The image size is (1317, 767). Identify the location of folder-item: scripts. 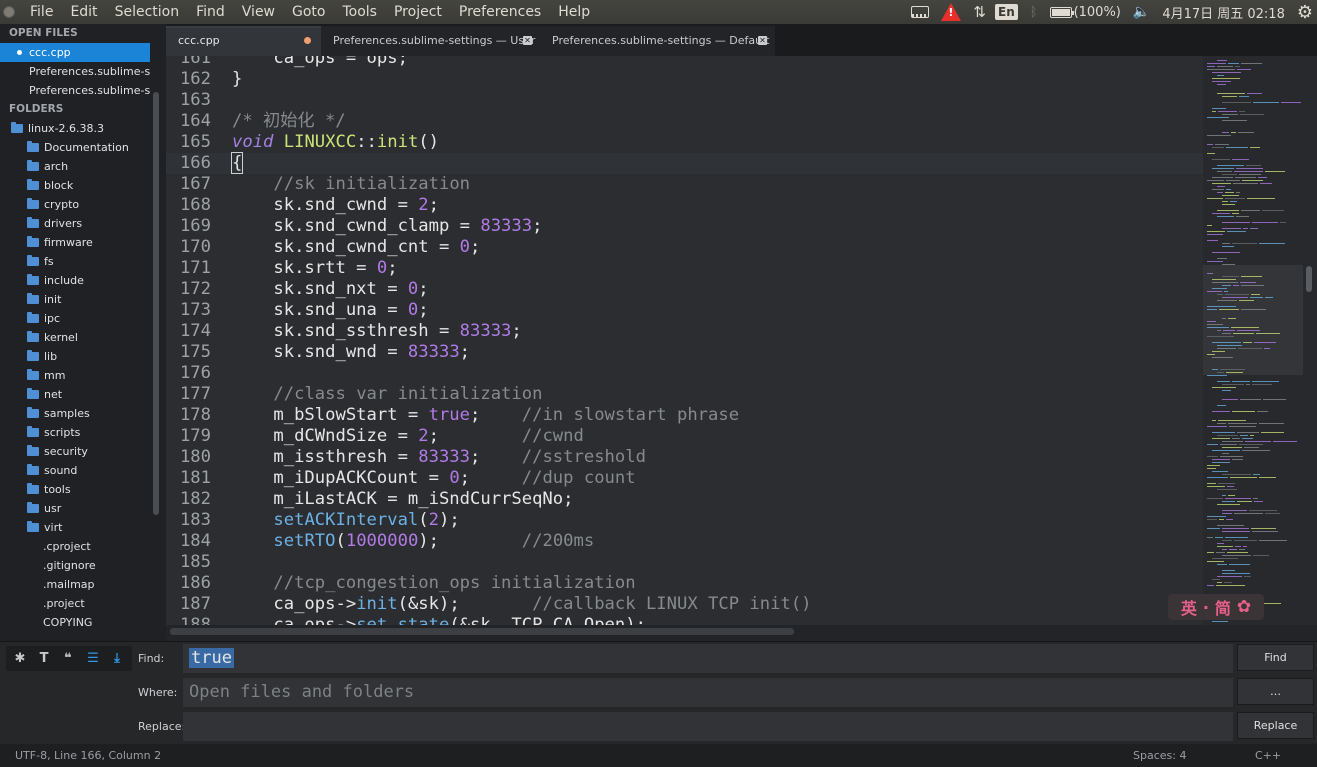
(83, 432).